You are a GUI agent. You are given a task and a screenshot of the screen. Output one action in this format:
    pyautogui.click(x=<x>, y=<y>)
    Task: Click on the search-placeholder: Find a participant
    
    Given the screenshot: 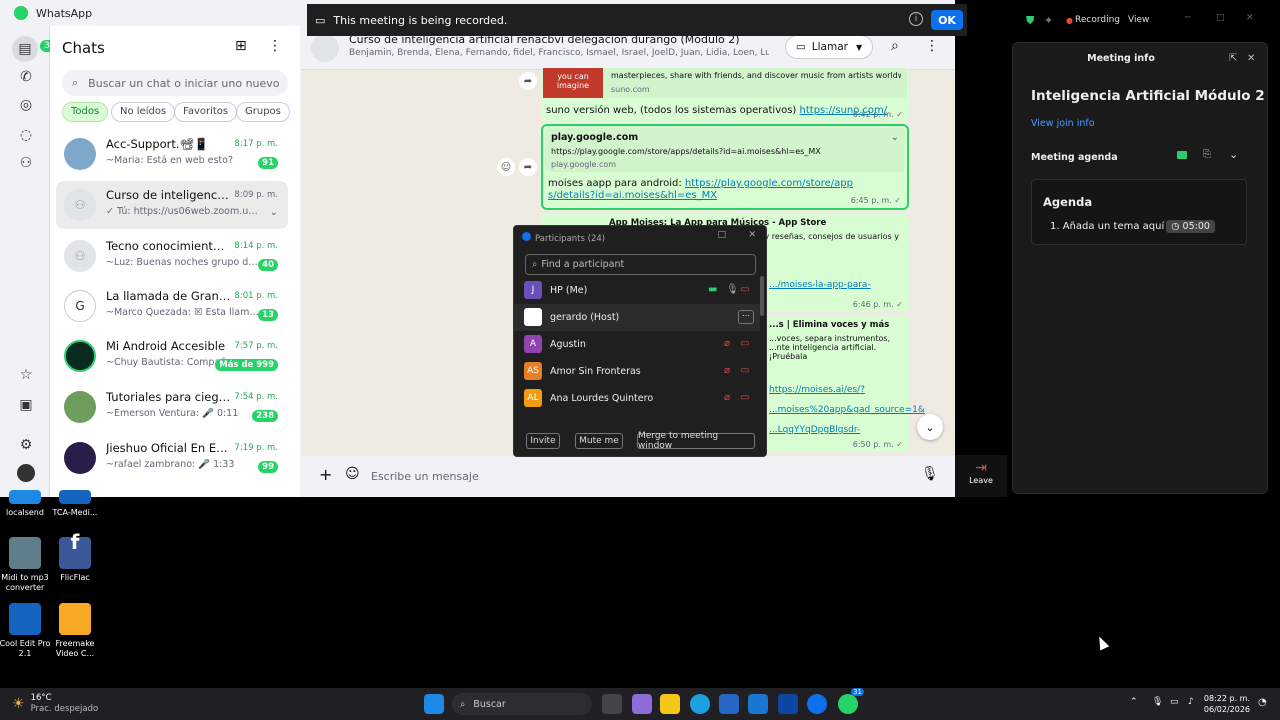 What is the action you would take?
    pyautogui.click(x=583, y=264)
    